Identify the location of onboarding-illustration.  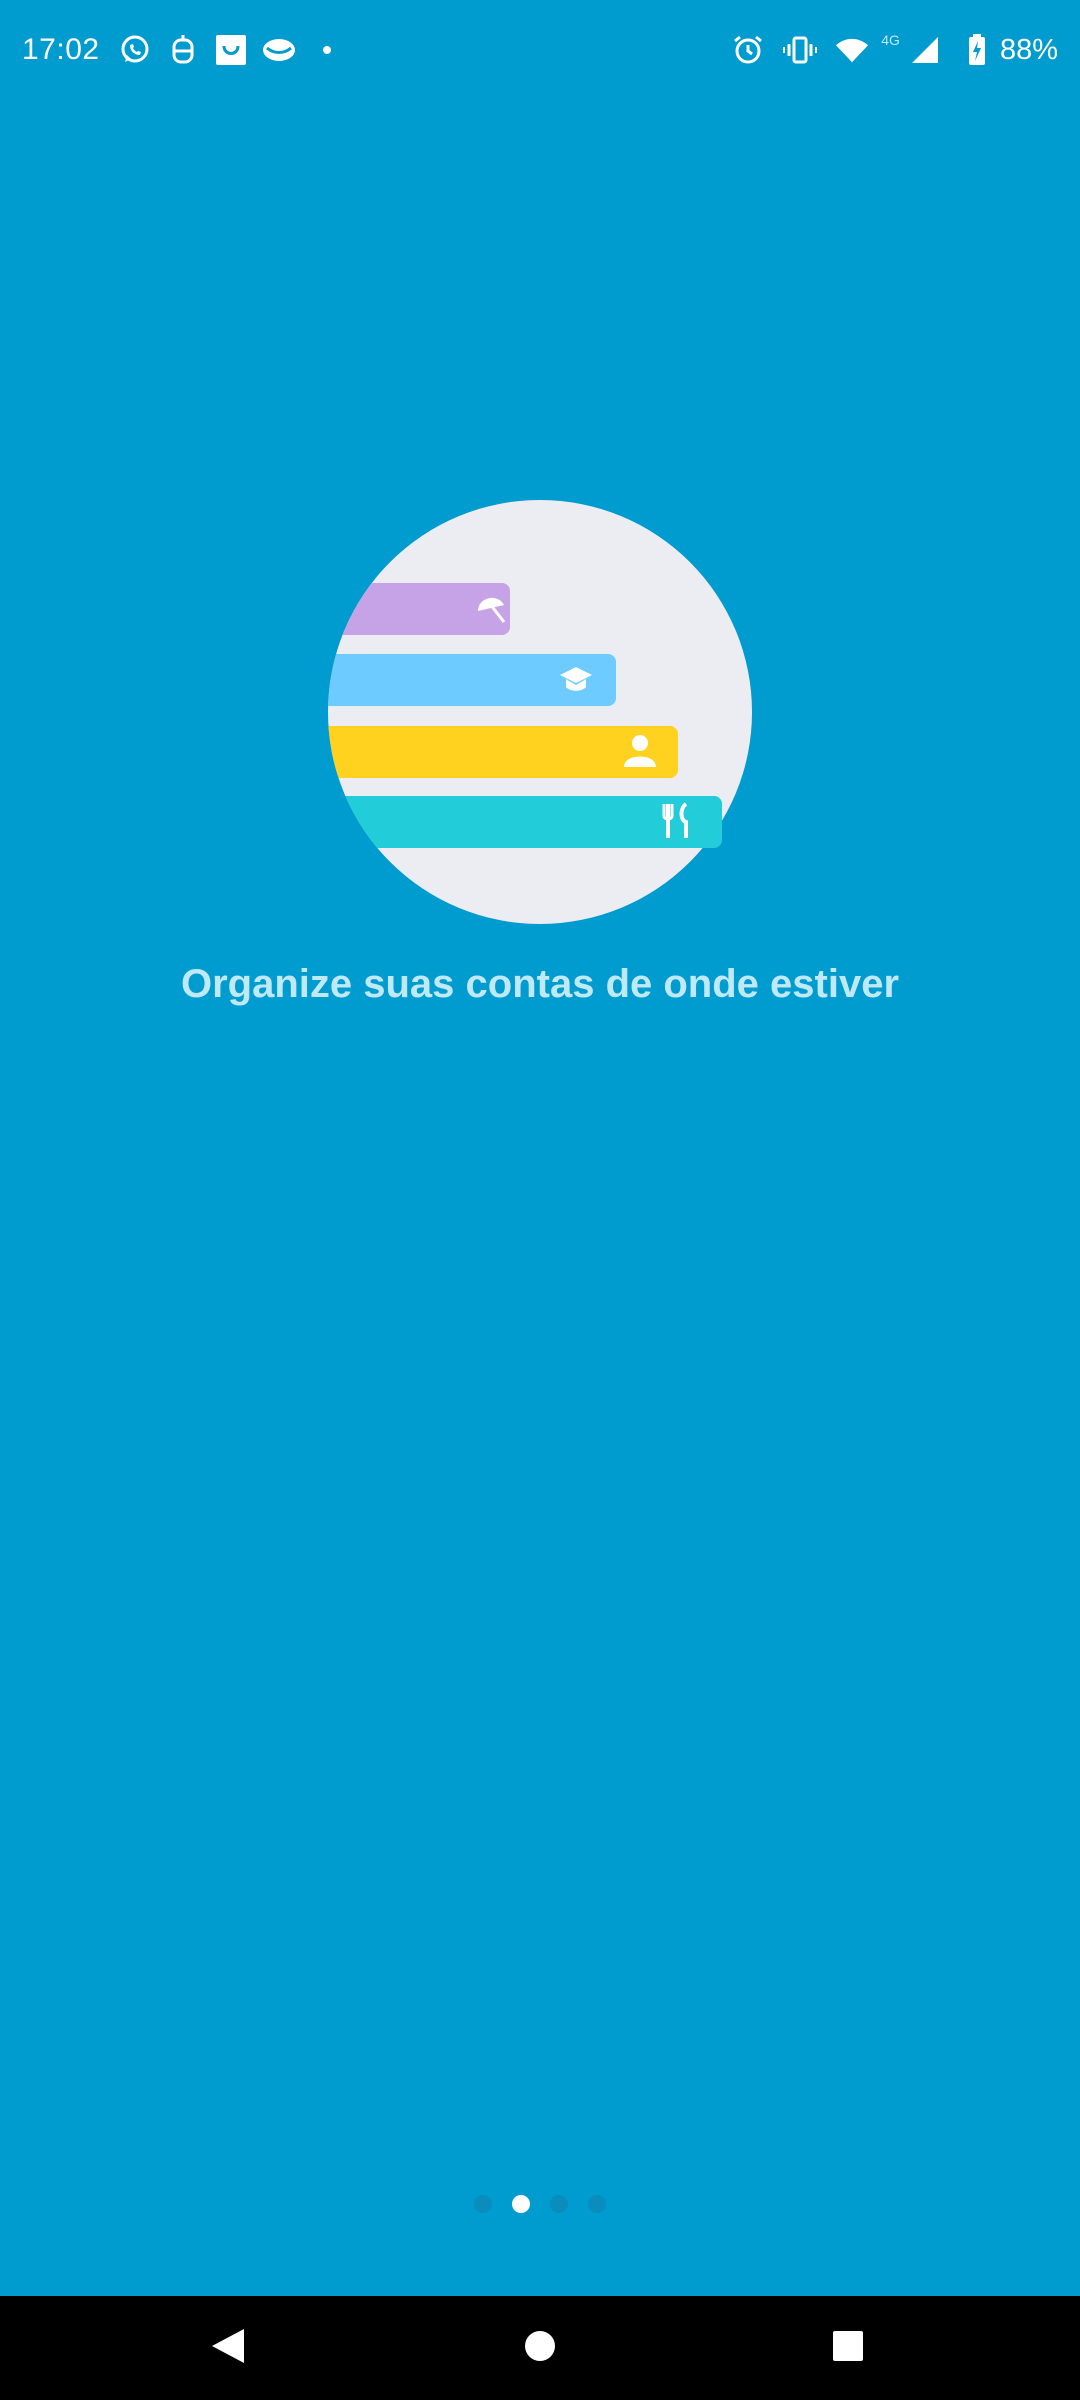
(540, 712).